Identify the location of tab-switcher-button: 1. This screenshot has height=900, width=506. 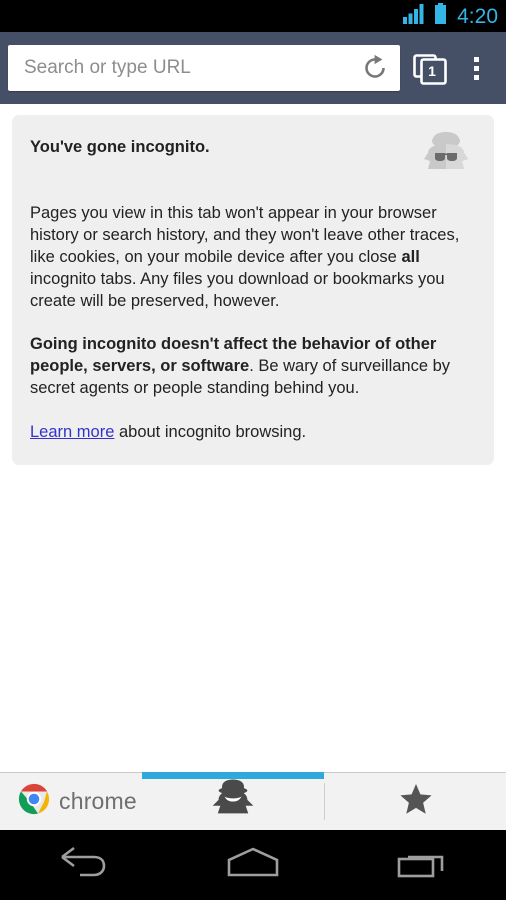
(430, 68).